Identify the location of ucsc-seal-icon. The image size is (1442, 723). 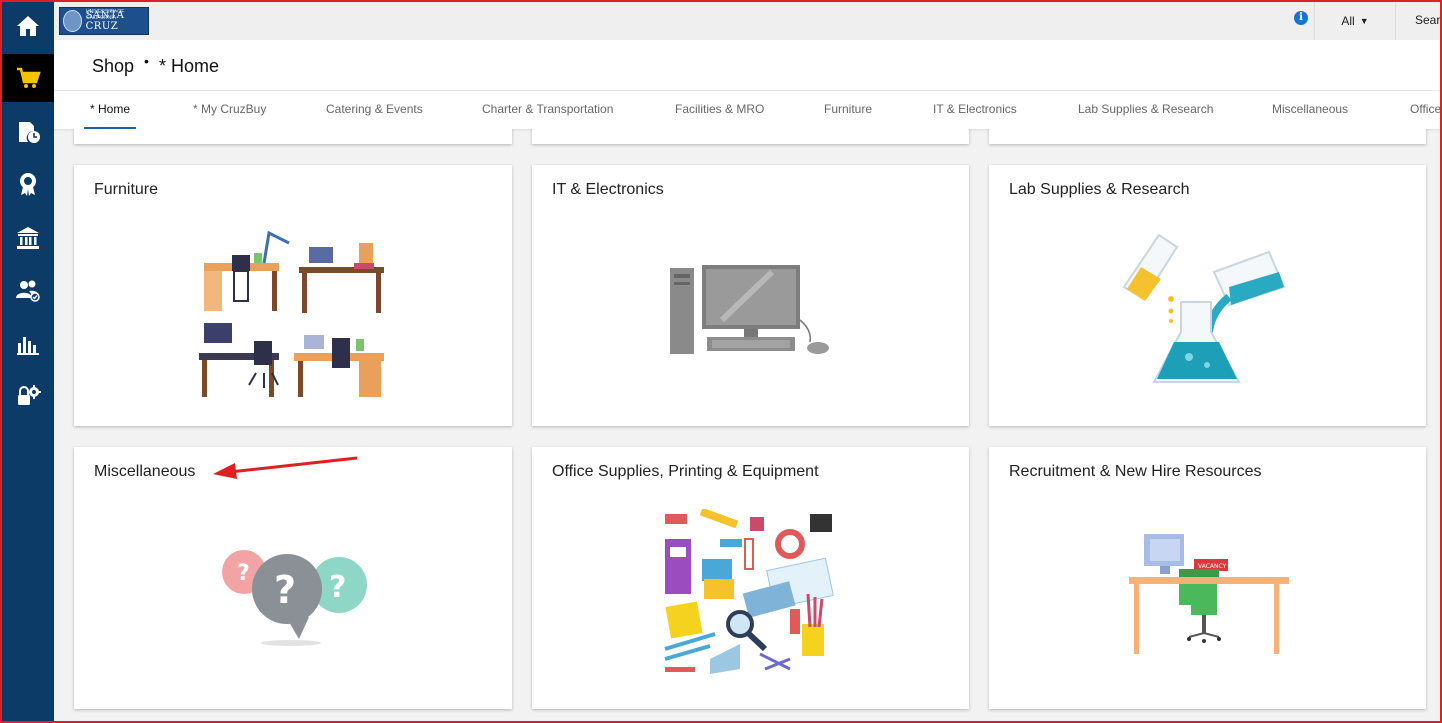
(72, 21).